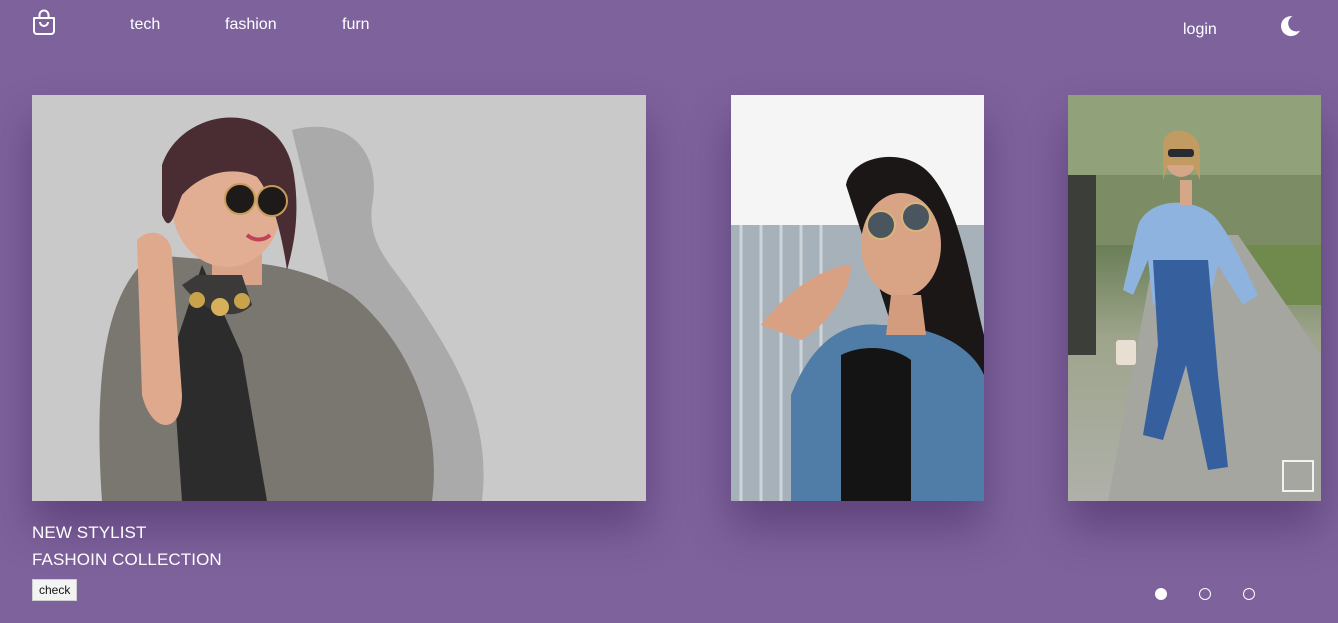 This screenshot has width=1338, height=623. What do you see at coordinates (1194, 298) in the screenshot?
I see `slide-image-third` at bounding box center [1194, 298].